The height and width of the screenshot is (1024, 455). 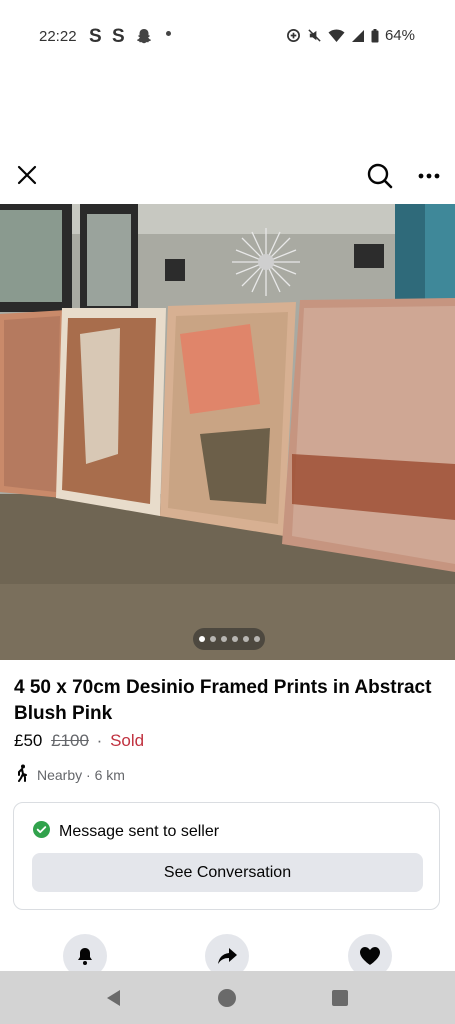 I want to click on cell-signal-icon, so click(x=358, y=36).